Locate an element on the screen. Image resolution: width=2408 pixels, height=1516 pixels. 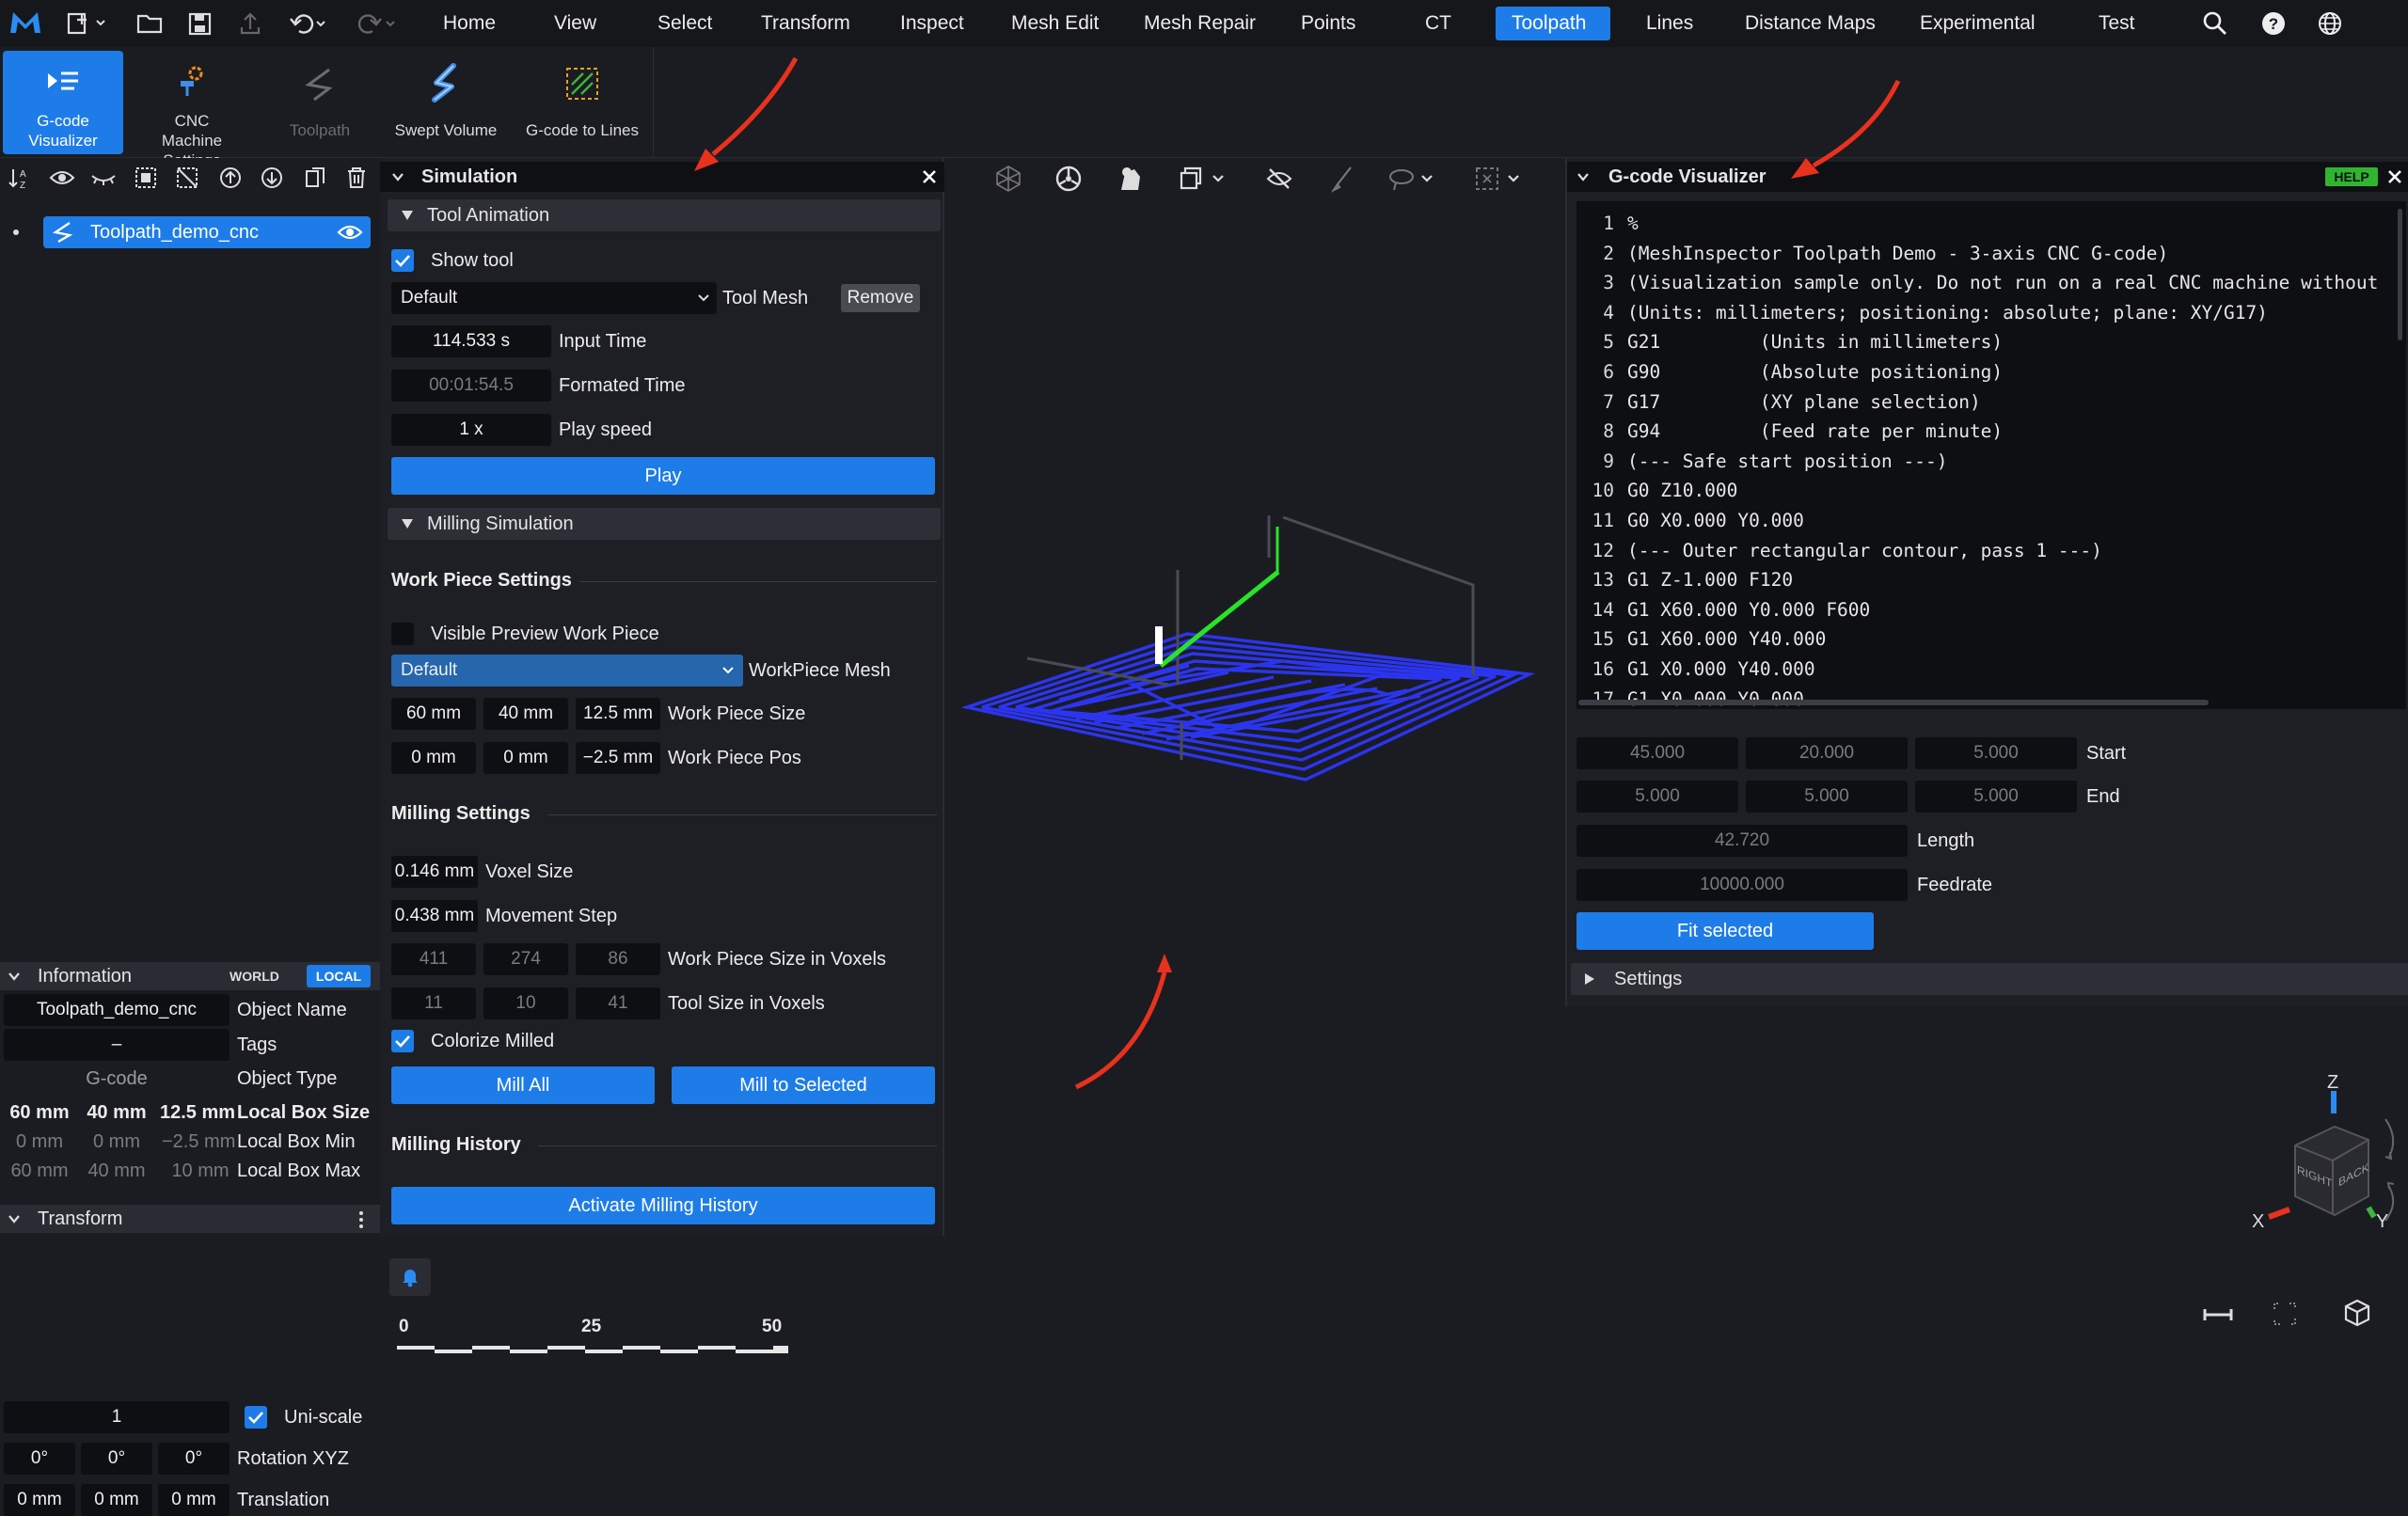
transform-header: Transform is located at coordinates (190, 1219).